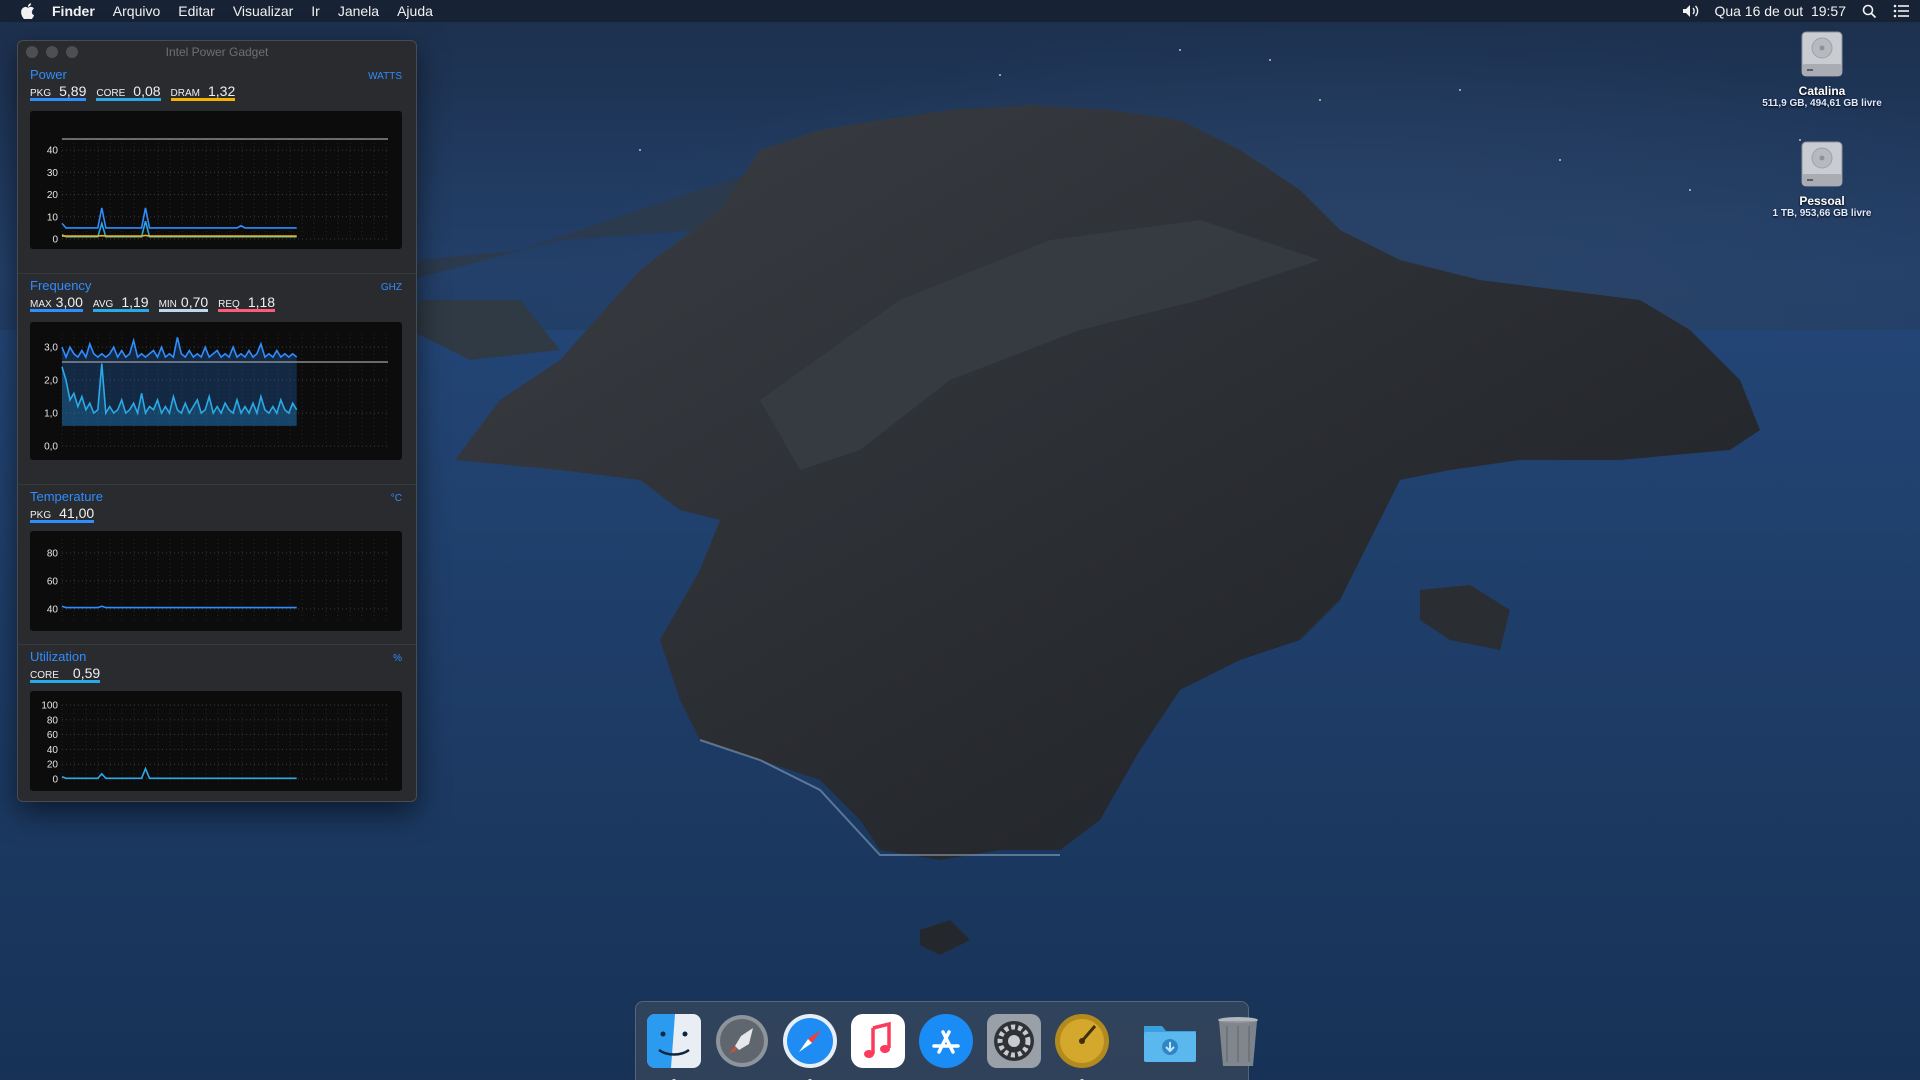 The image size is (1920, 1080). What do you see at coordinates (32, 52) in the screenshot?
I see `close-button` at bounding box center [32, 52].